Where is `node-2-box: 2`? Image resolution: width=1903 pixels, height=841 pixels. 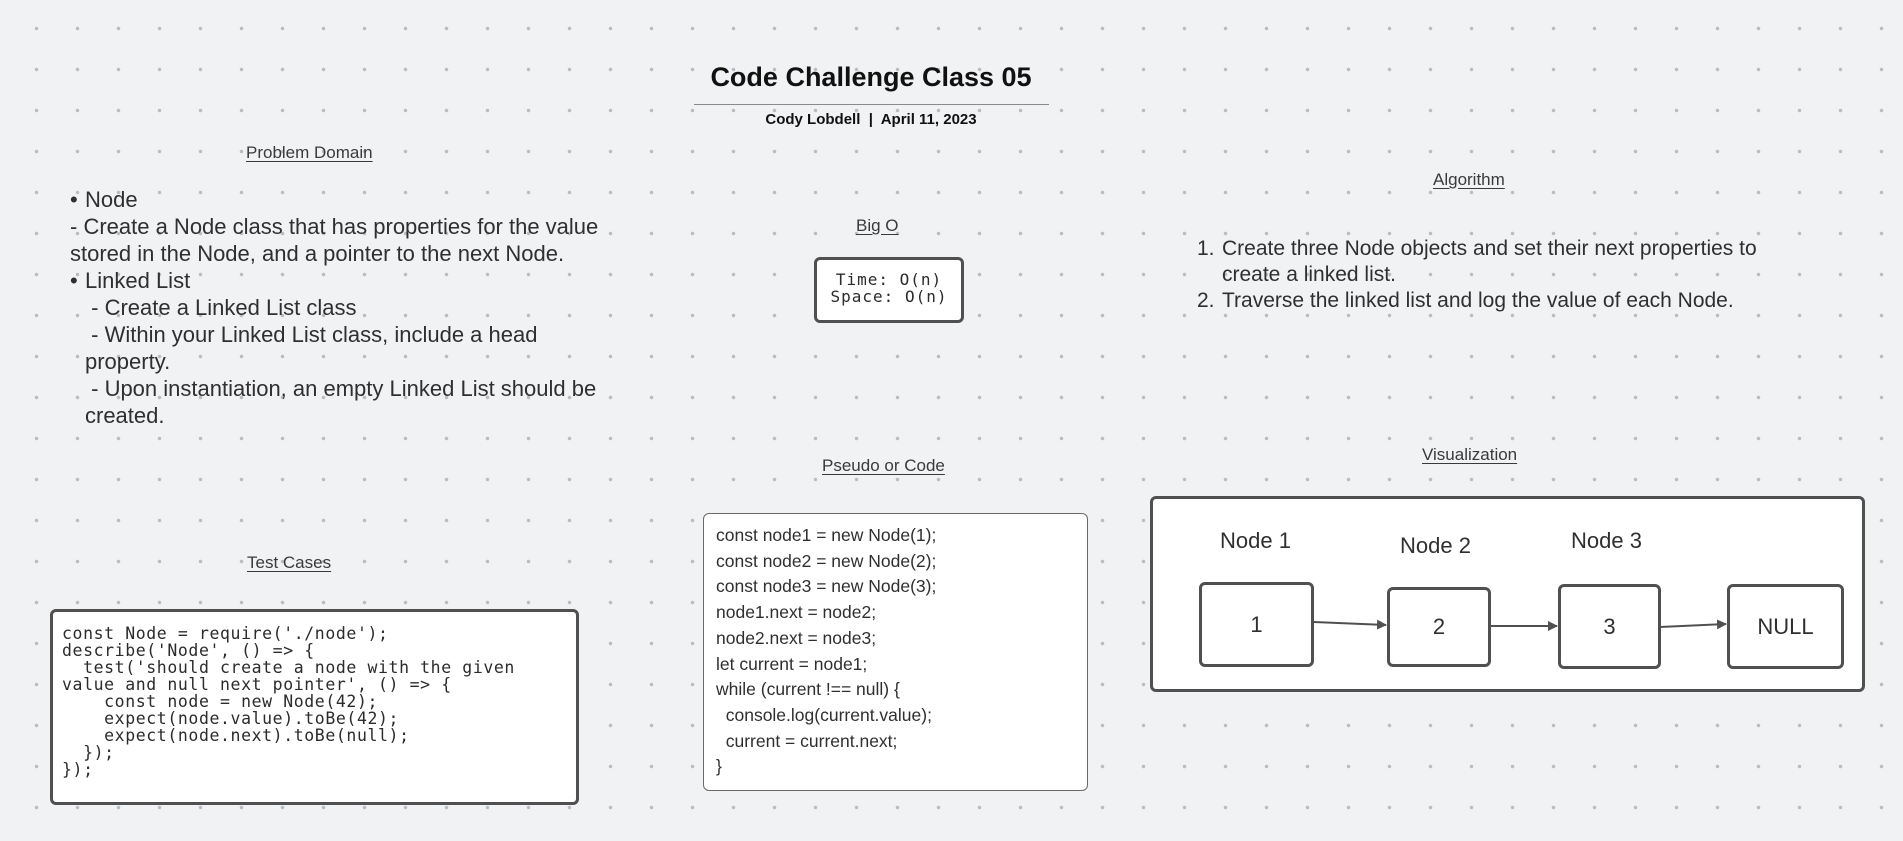
node-2-box: 2 is located at coordinates (1439, 627).